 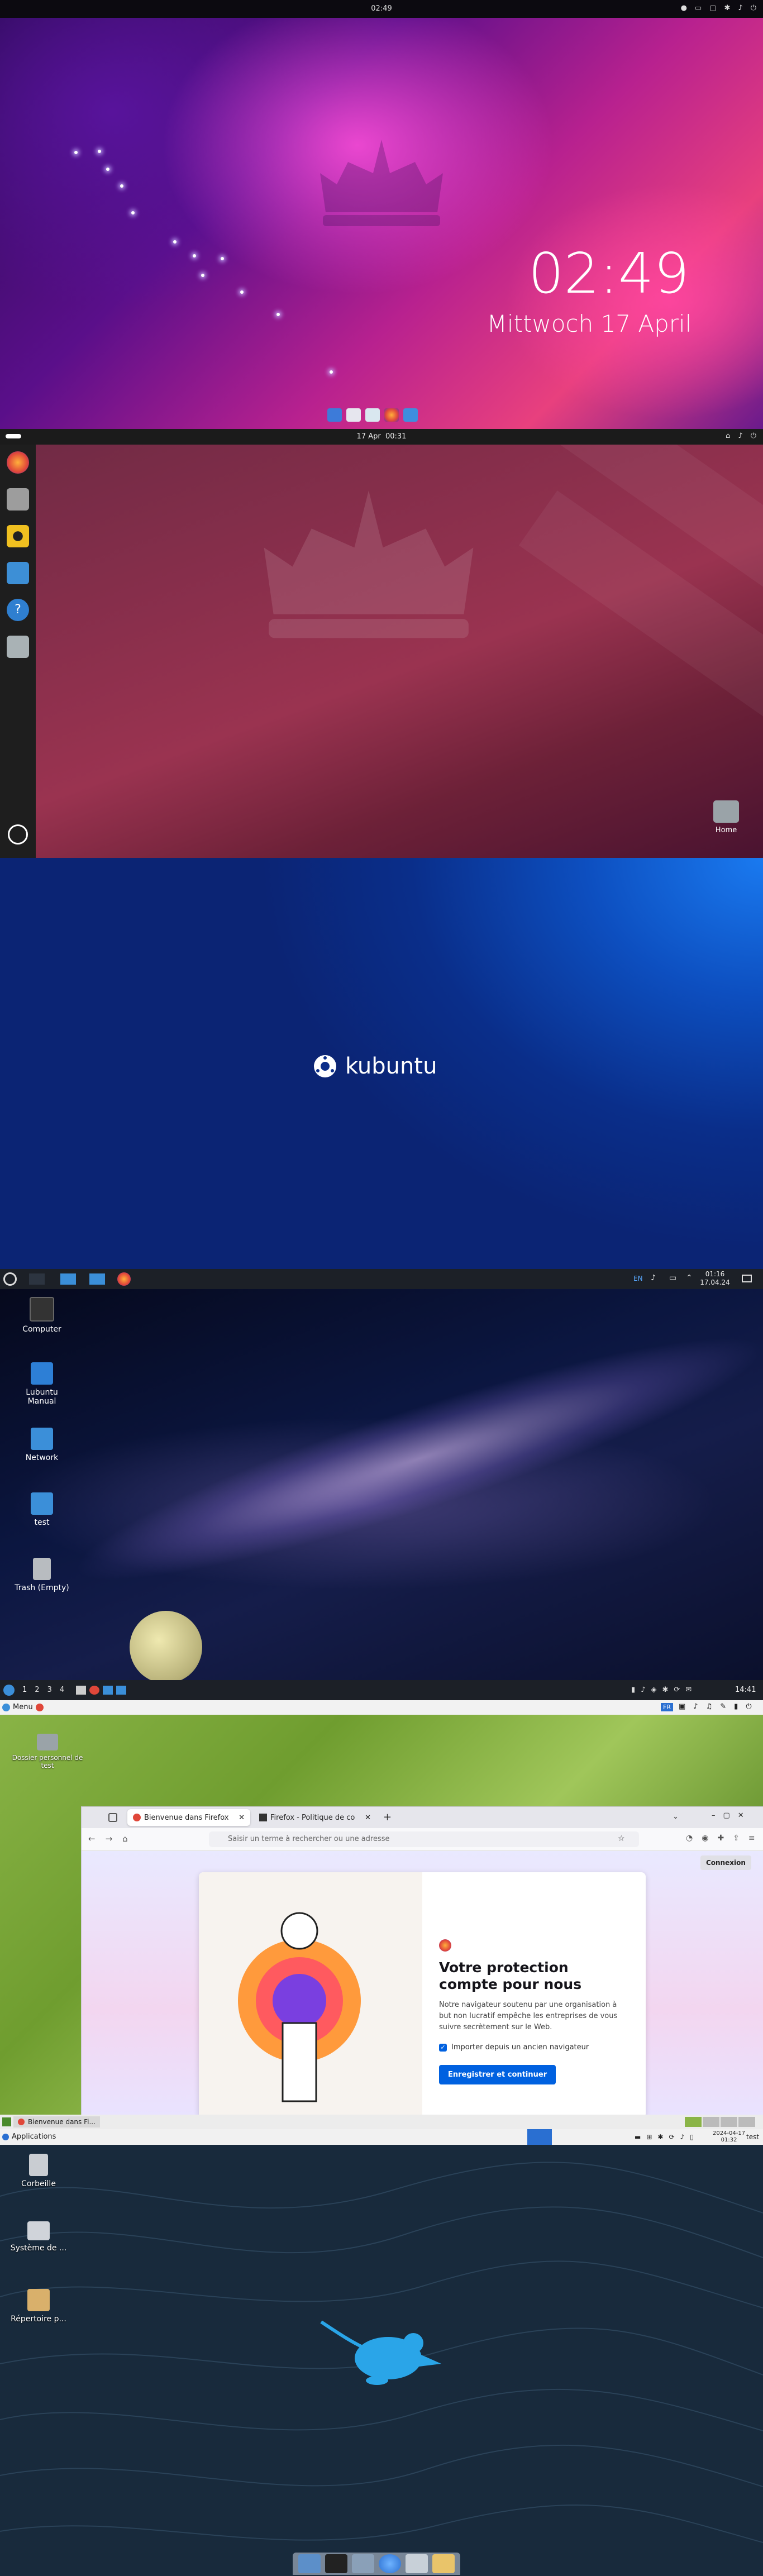 What do you see at coordinates (10, 1279) in the screenshot?
I see `main-menu-icon` at bounding box center [10, 1279].